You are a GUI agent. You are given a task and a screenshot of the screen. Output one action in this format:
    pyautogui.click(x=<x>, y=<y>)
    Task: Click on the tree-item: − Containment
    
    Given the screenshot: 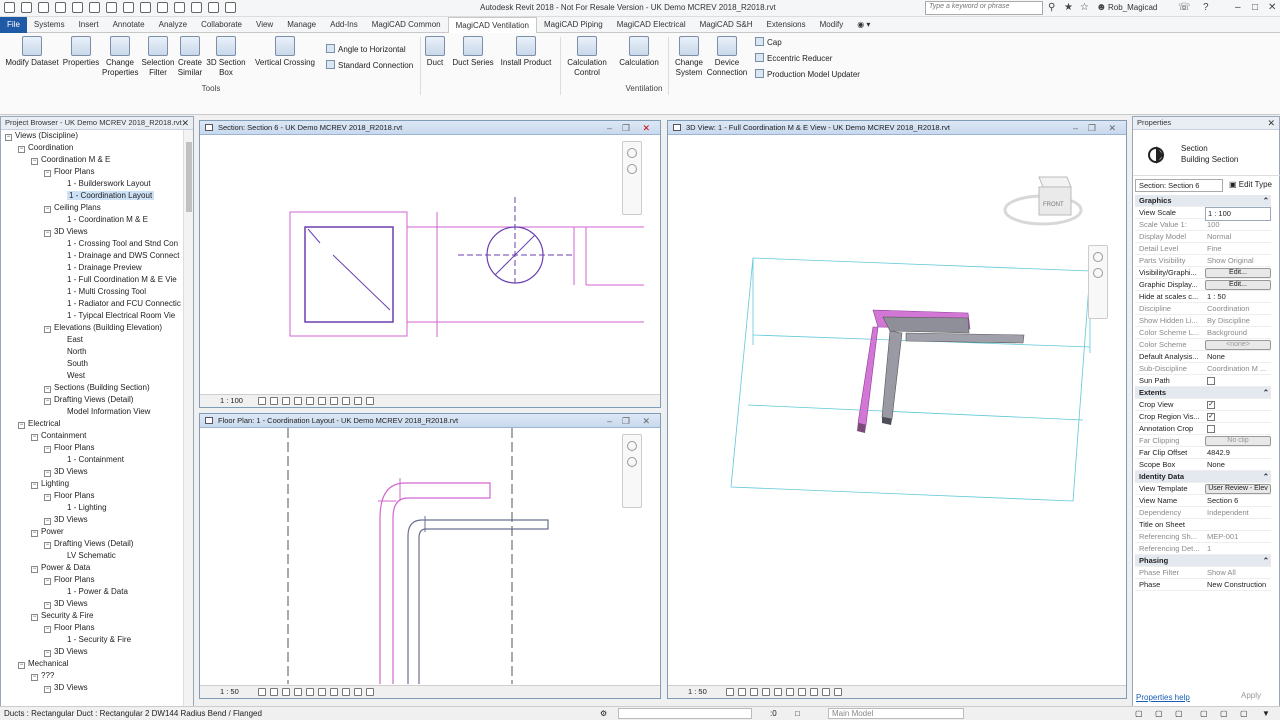 What is the action you would take?
    pyautogui.click(x=58, y=436)
    